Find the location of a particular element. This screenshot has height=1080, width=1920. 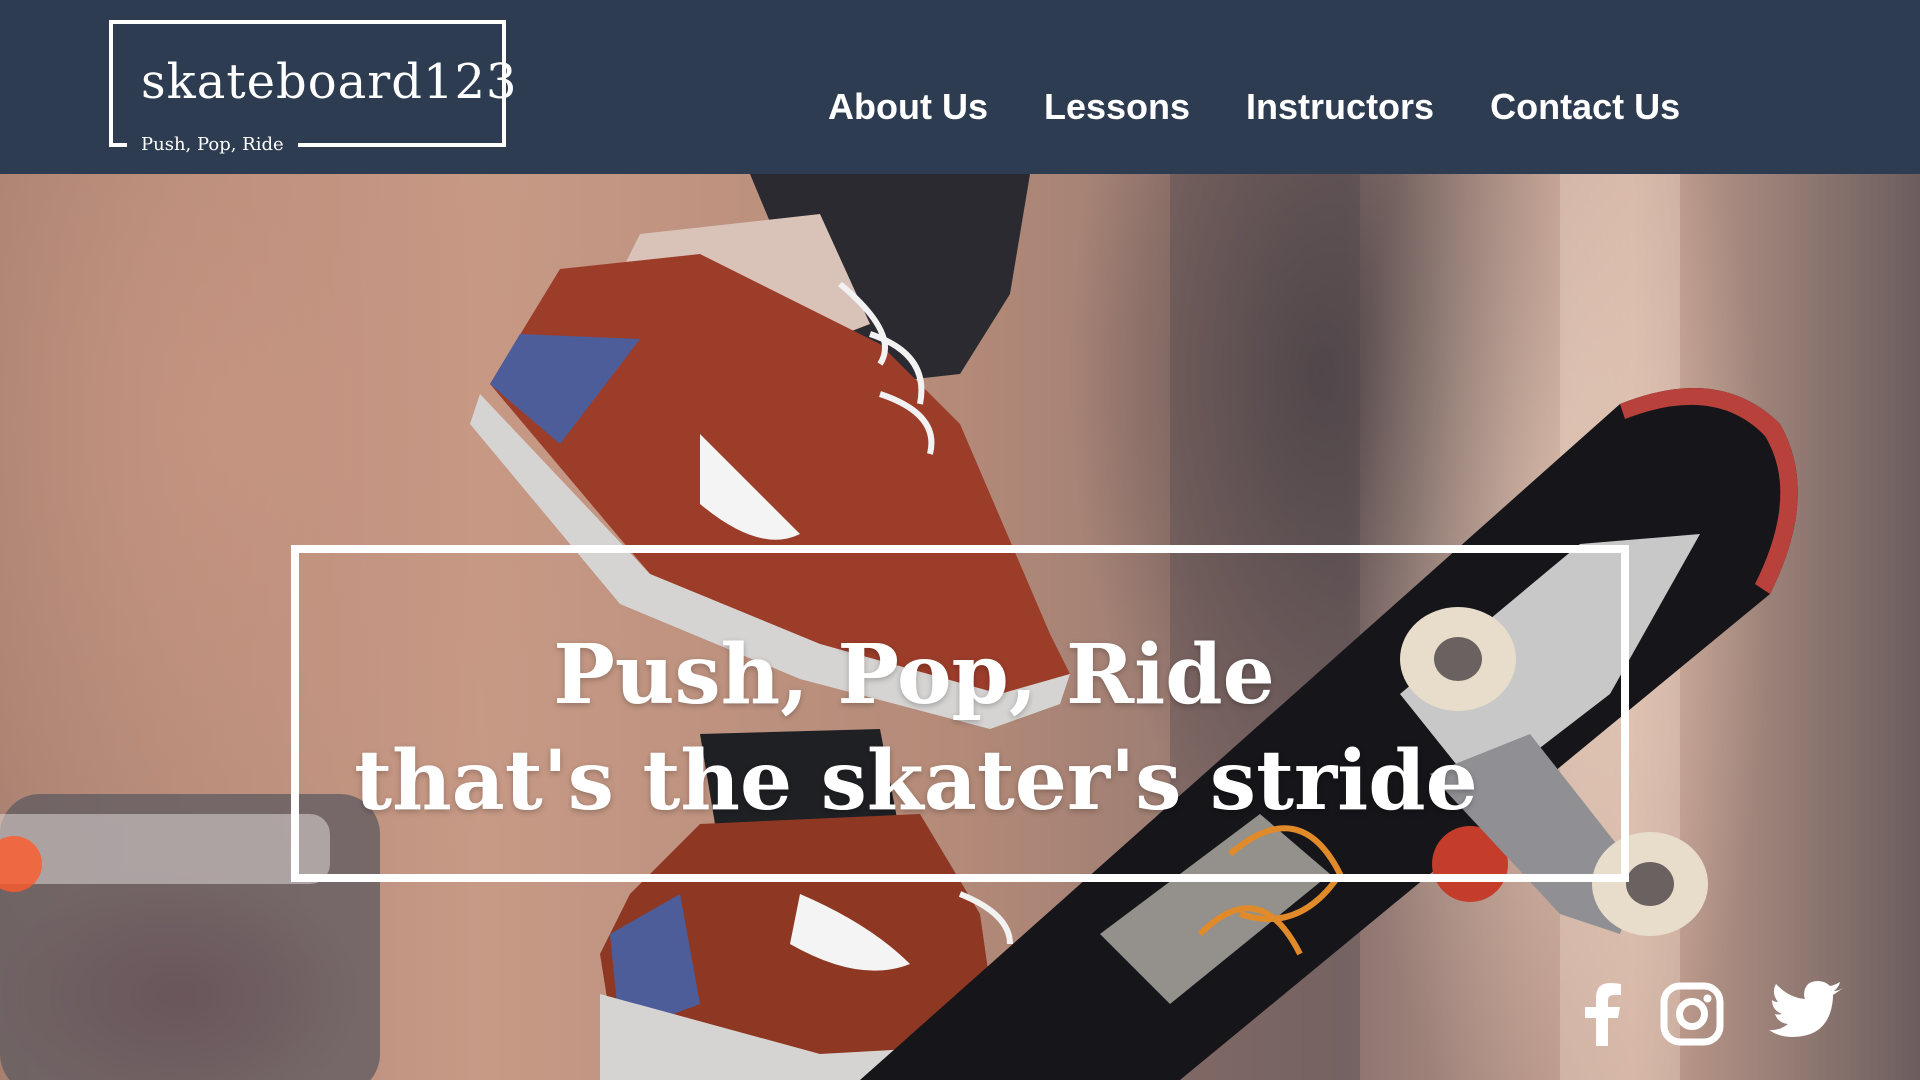

main-nav: About Us Lessons Instructors Contact Us is located at coordinates (1254, 107).